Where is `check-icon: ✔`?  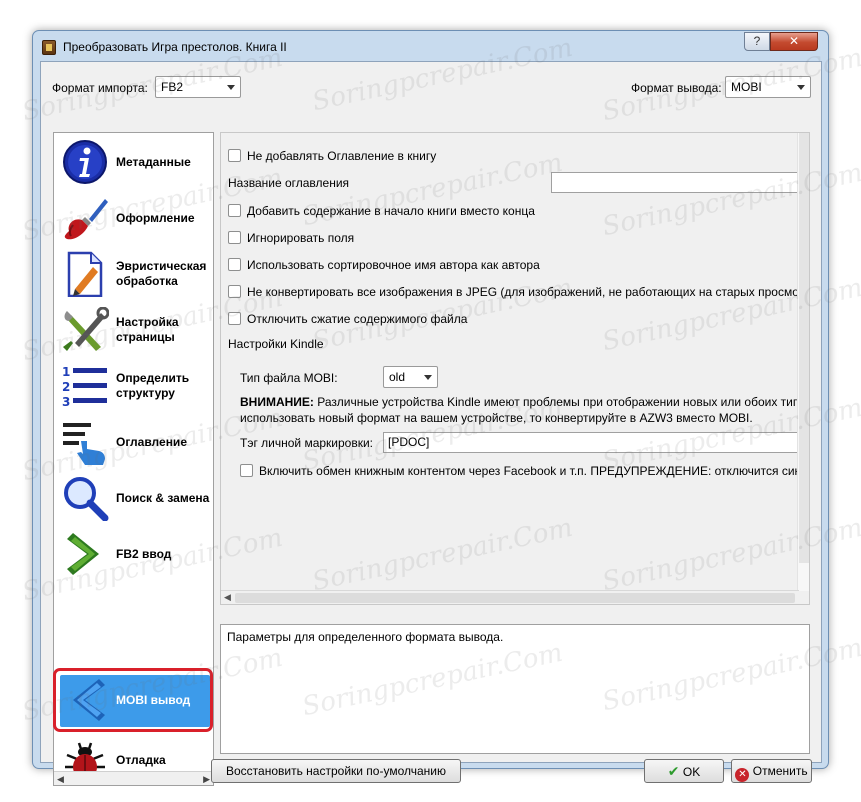 check-icon: ✔ is located at coordinates (673, 771).